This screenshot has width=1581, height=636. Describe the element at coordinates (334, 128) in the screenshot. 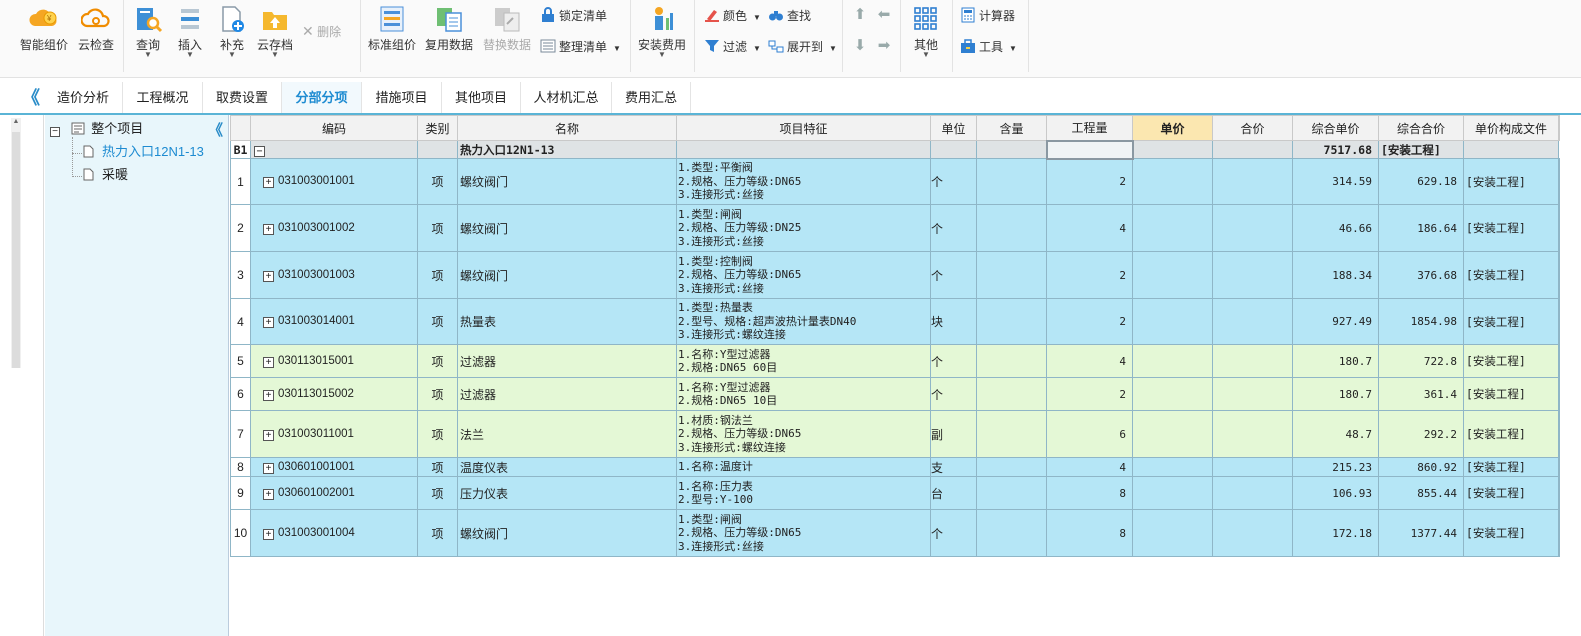

I see `column-header: 编码` at that location.